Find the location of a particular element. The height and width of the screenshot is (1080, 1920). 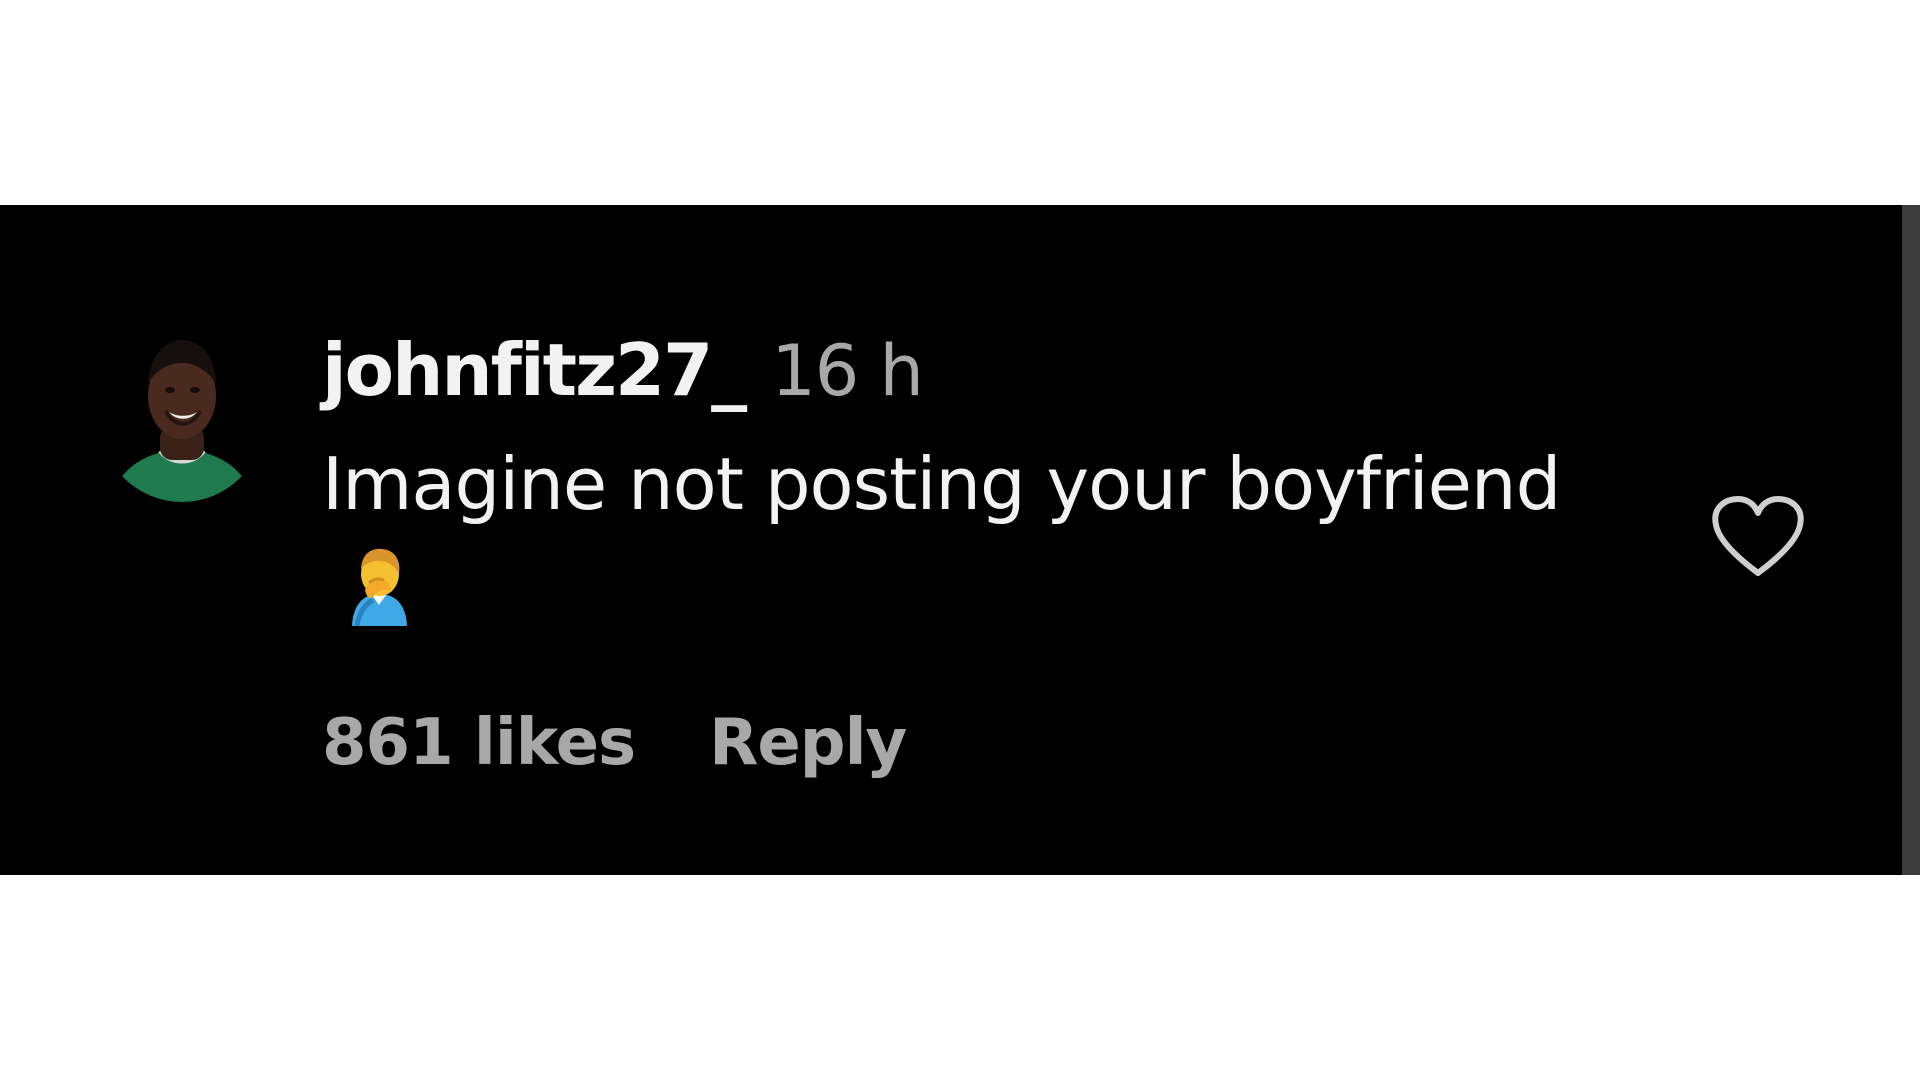

comment-actions: 861 likes Reply is located at coordinates (614, 743).